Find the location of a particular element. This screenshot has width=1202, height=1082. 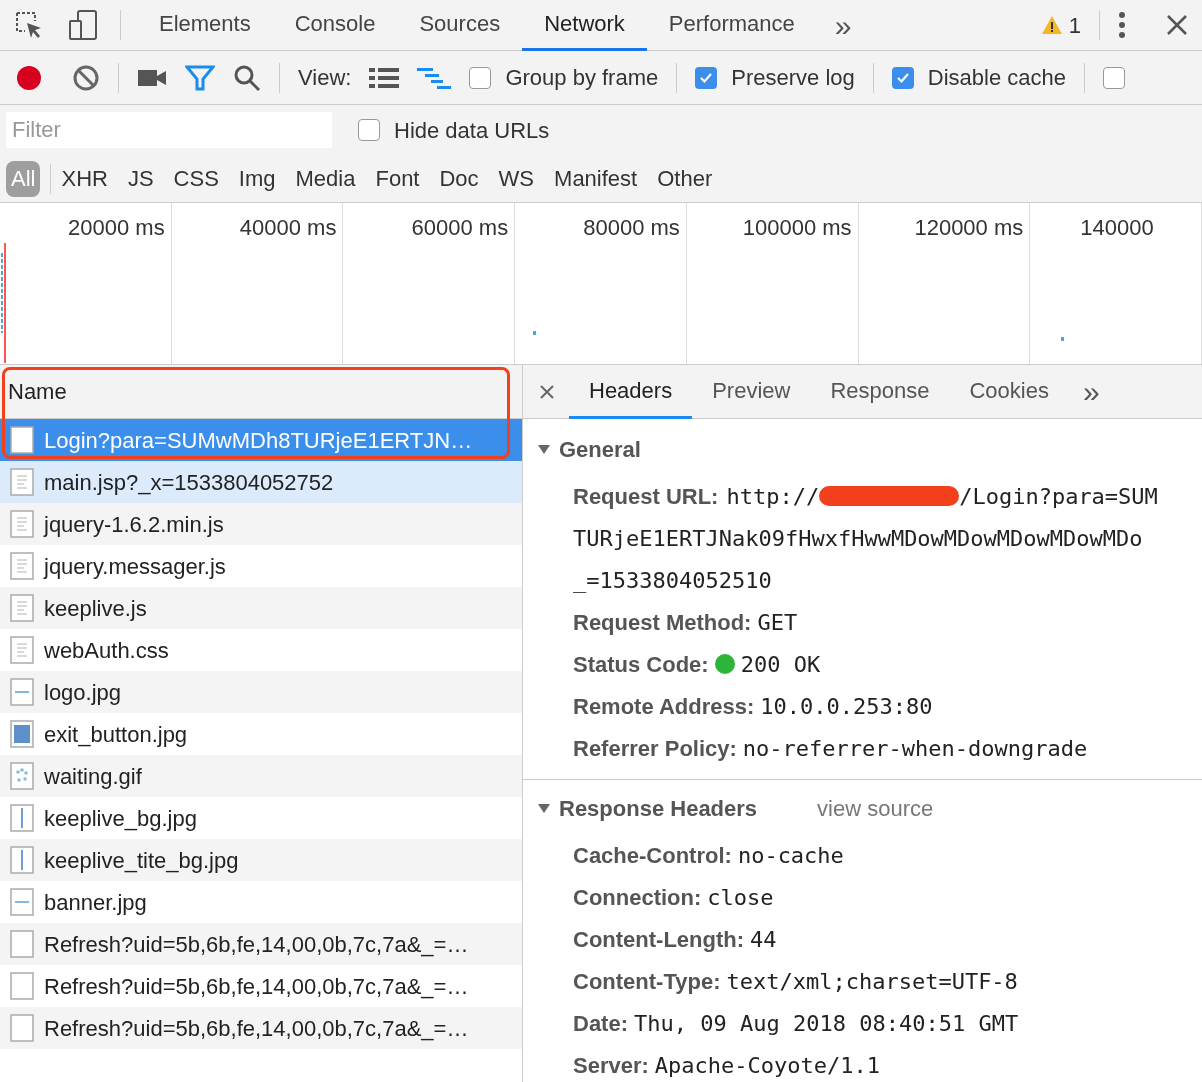

checkbox-label: Preserve log is located at coordinates (793, 77).